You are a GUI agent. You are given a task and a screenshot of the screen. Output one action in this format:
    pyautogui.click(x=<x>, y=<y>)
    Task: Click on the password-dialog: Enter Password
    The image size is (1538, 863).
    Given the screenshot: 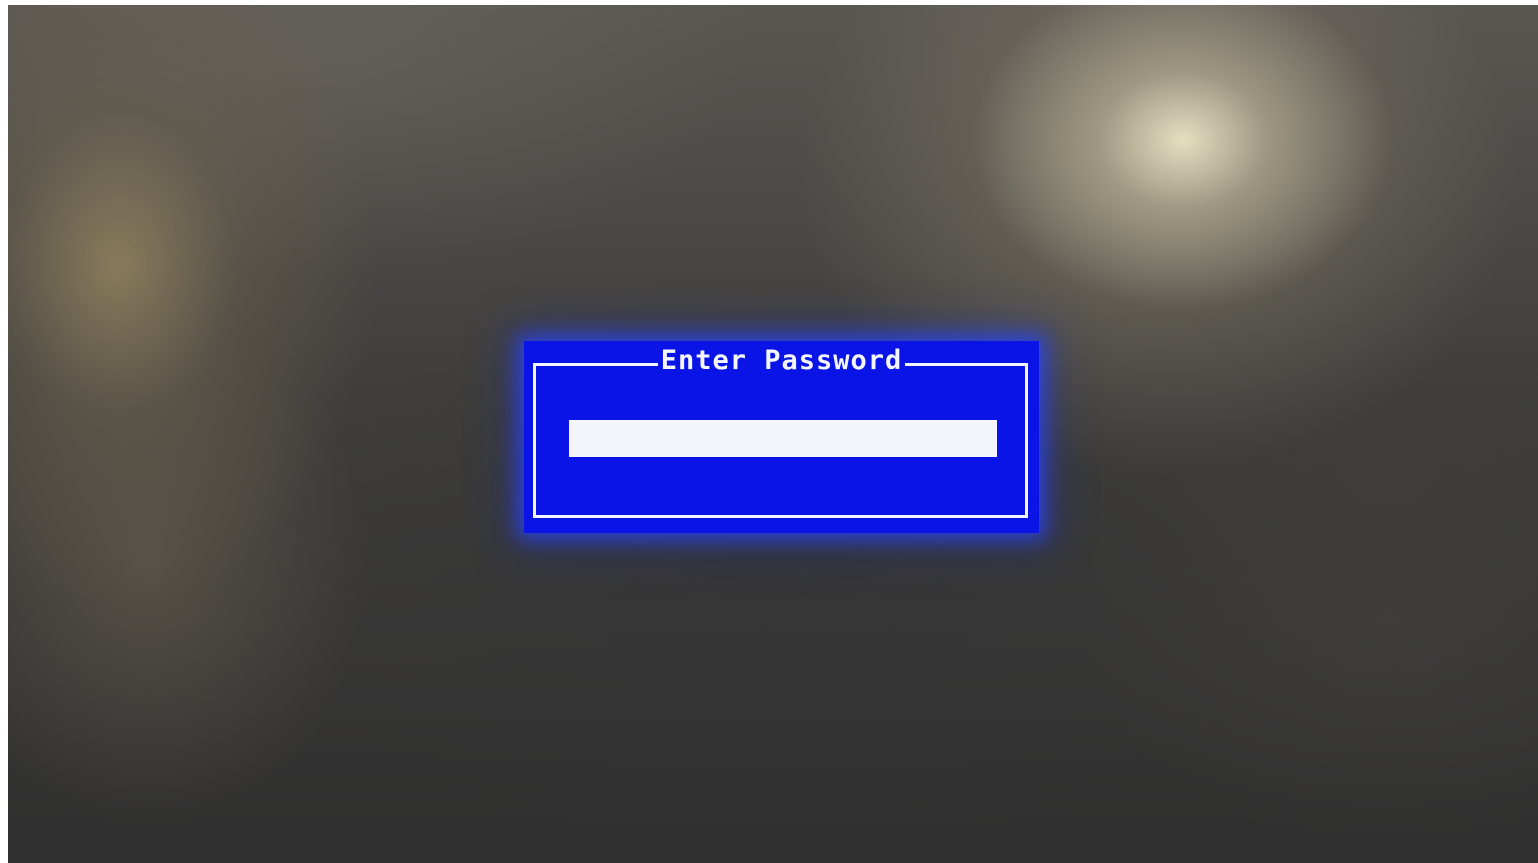 What is the action you would take?
    pyautogui.click(x=781, y=437)
    